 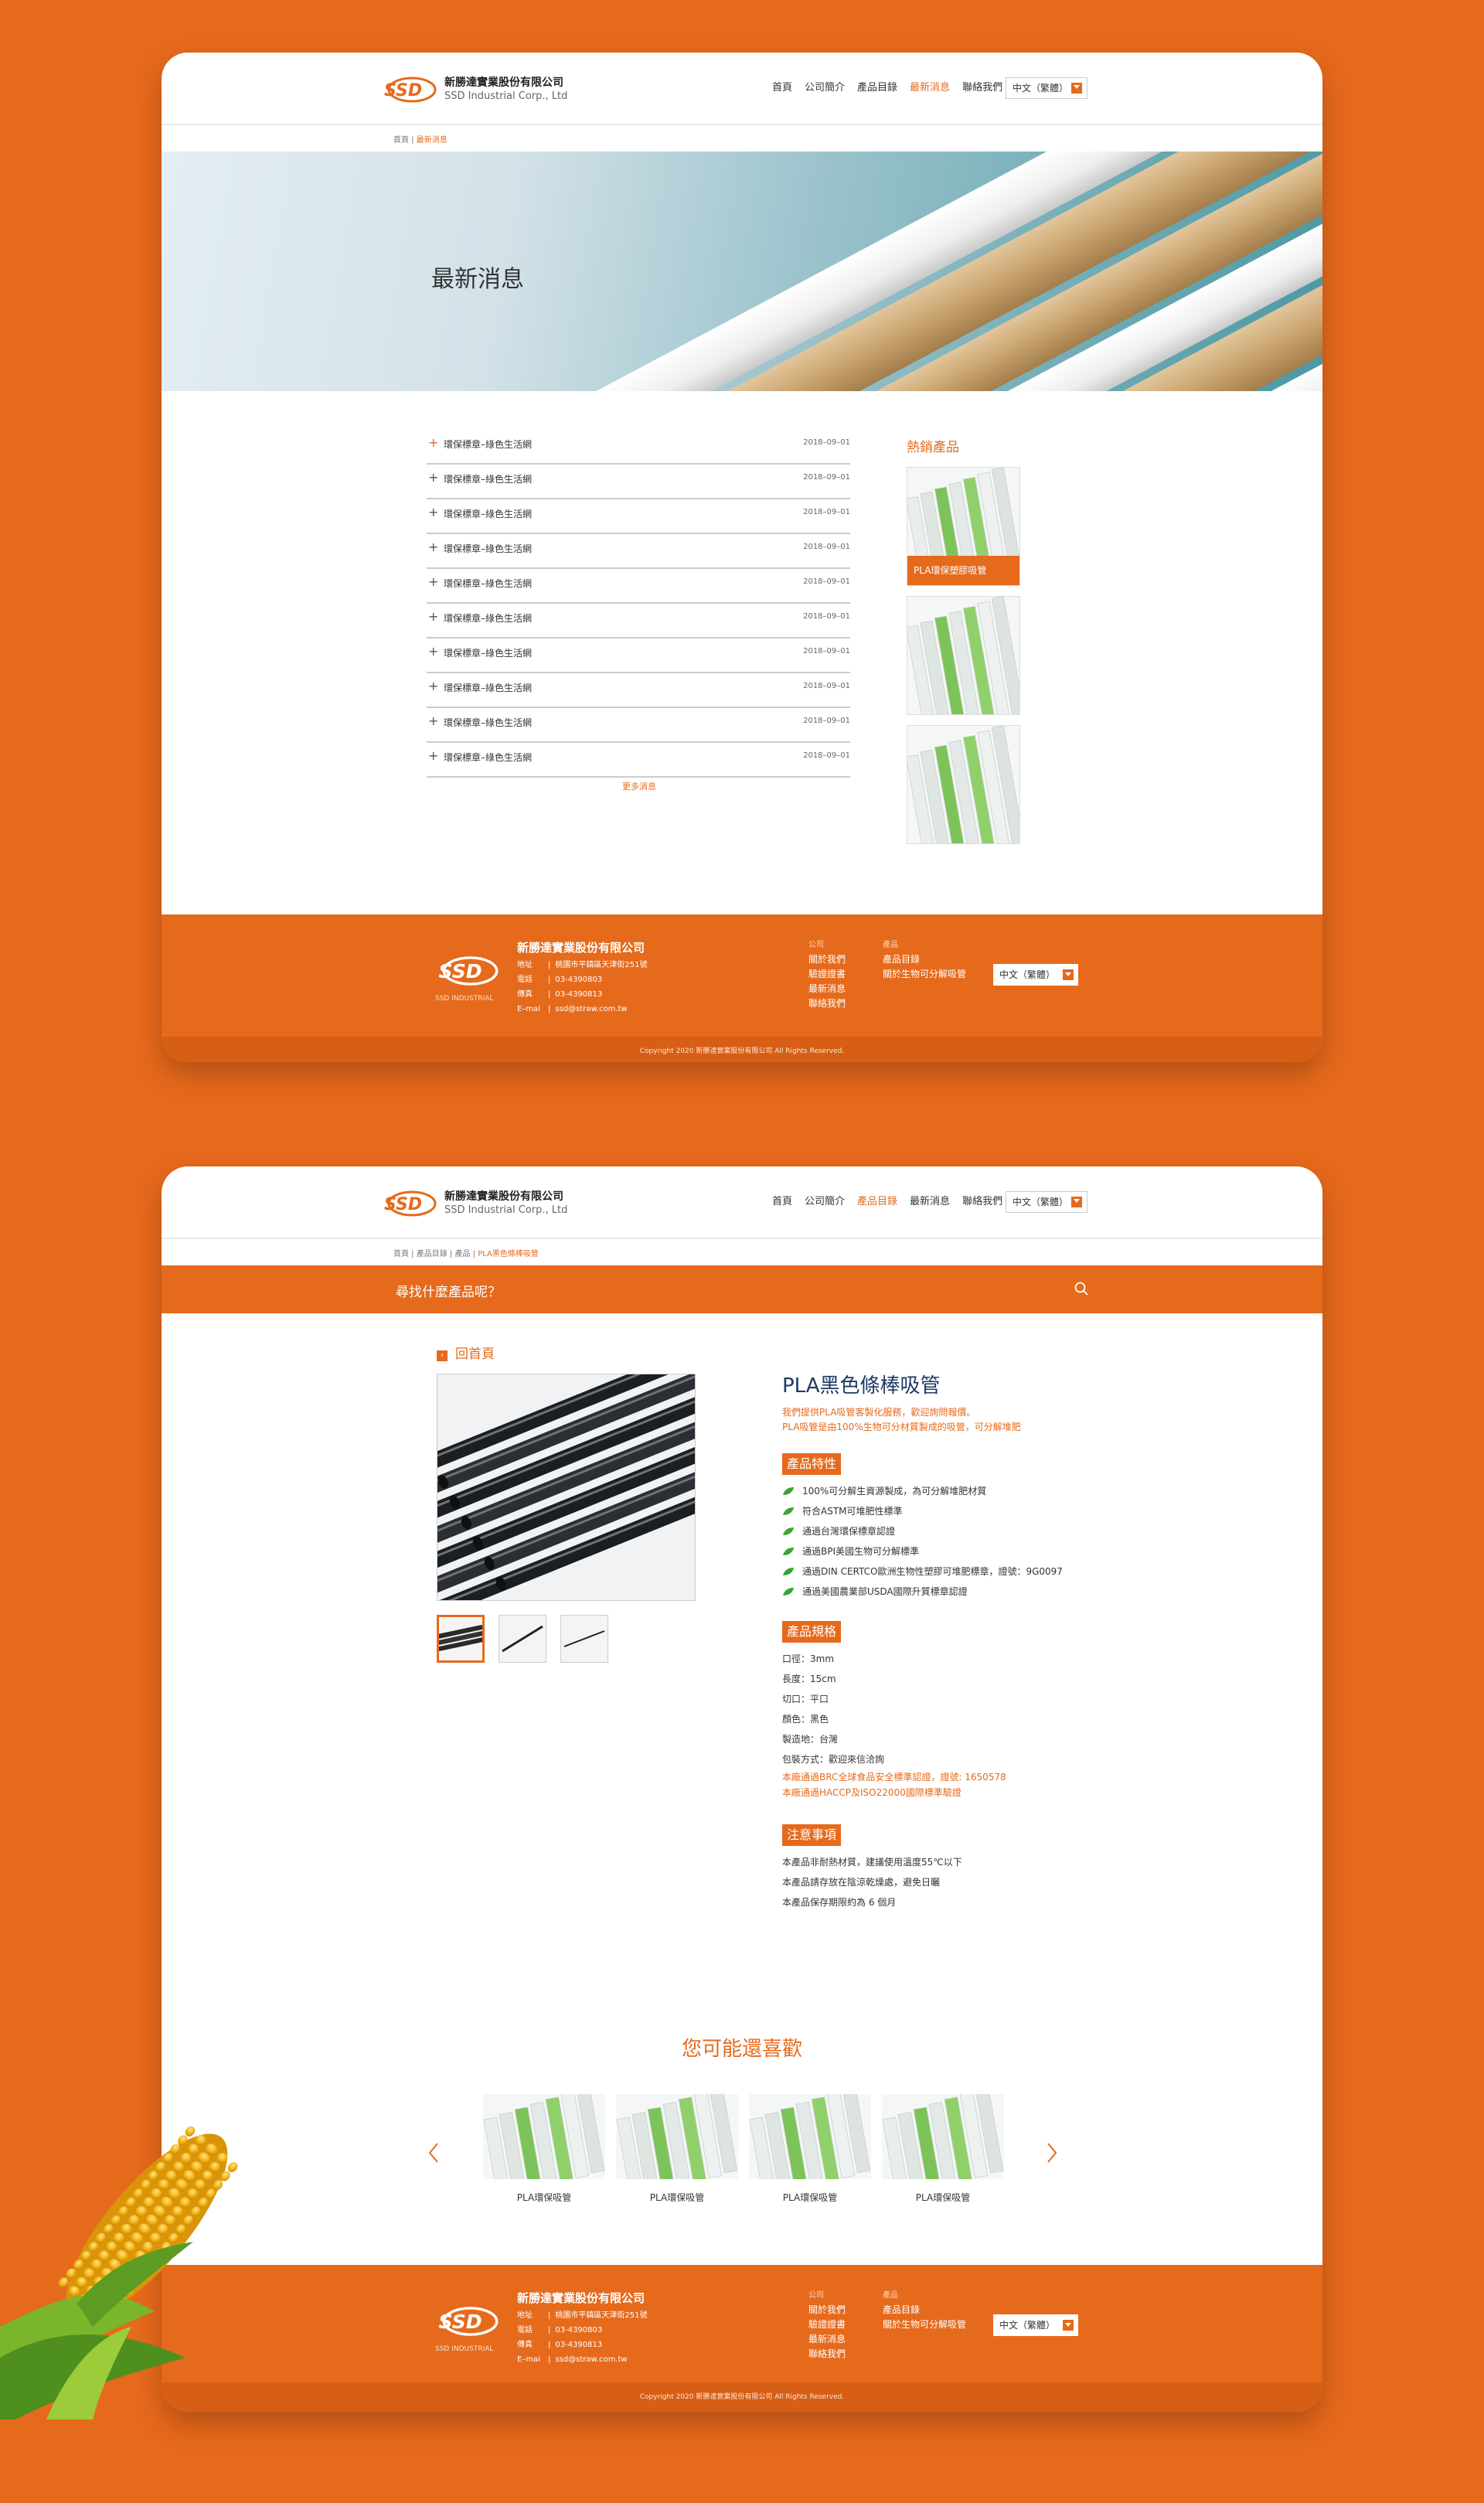 I want to click on features-heading: 產品特性, so click(x=812, y=1464).